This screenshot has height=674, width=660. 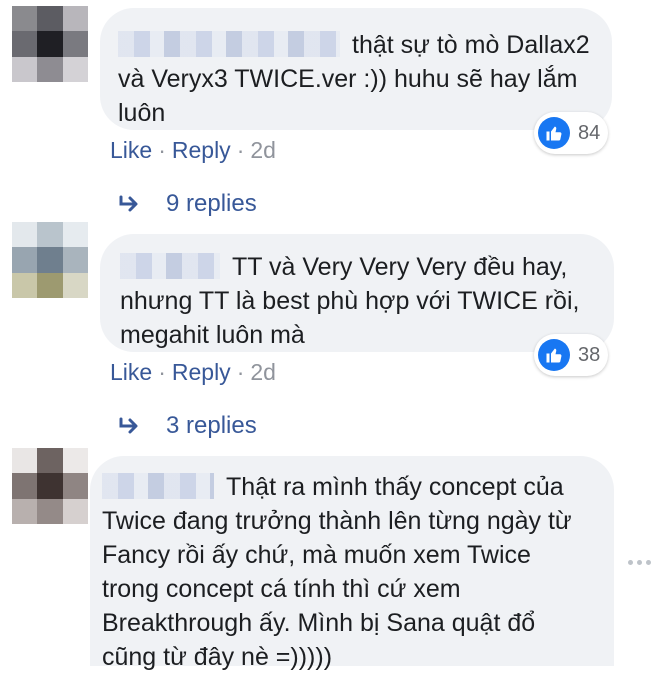 I want to click on comment-text-line: trong concept cá tính thì cứ xem, so click(x=281, y=589).